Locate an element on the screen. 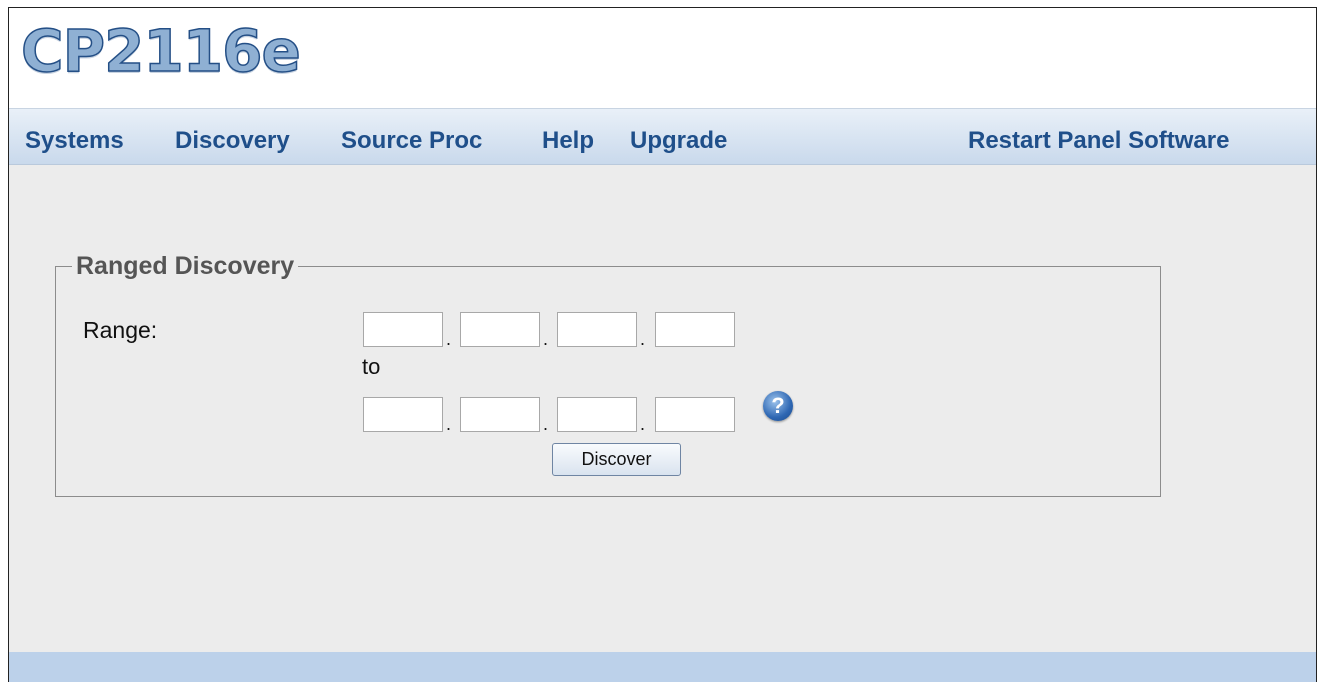 This screenshot has height=682, width=1319. header: CP2116e is located at coordinates (662, 58).